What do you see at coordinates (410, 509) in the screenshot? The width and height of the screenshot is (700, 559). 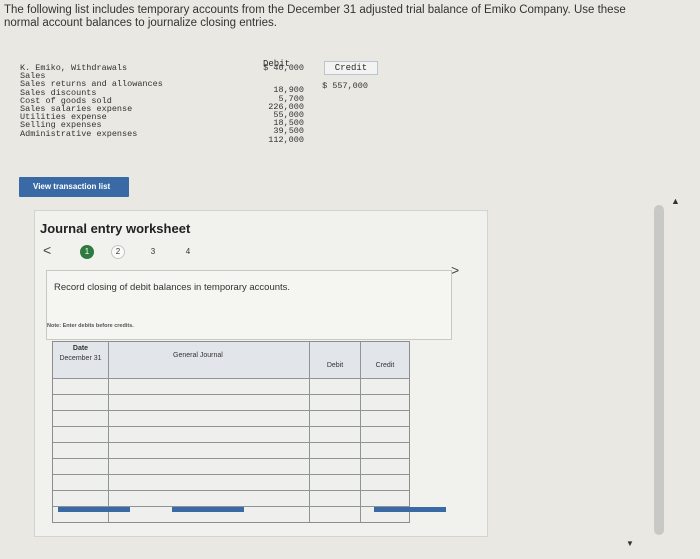 I see `view-general-journal-button` at bounding box center [410, 509].